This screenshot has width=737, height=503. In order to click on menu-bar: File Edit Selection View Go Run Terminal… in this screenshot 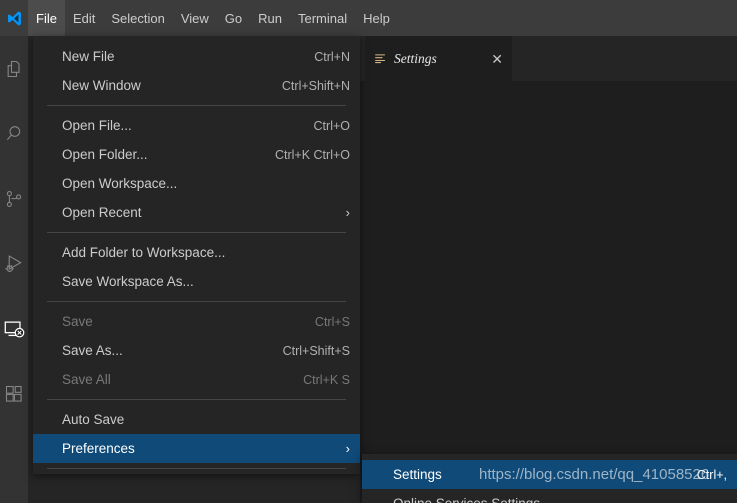, I will do `click(213, 18)`.